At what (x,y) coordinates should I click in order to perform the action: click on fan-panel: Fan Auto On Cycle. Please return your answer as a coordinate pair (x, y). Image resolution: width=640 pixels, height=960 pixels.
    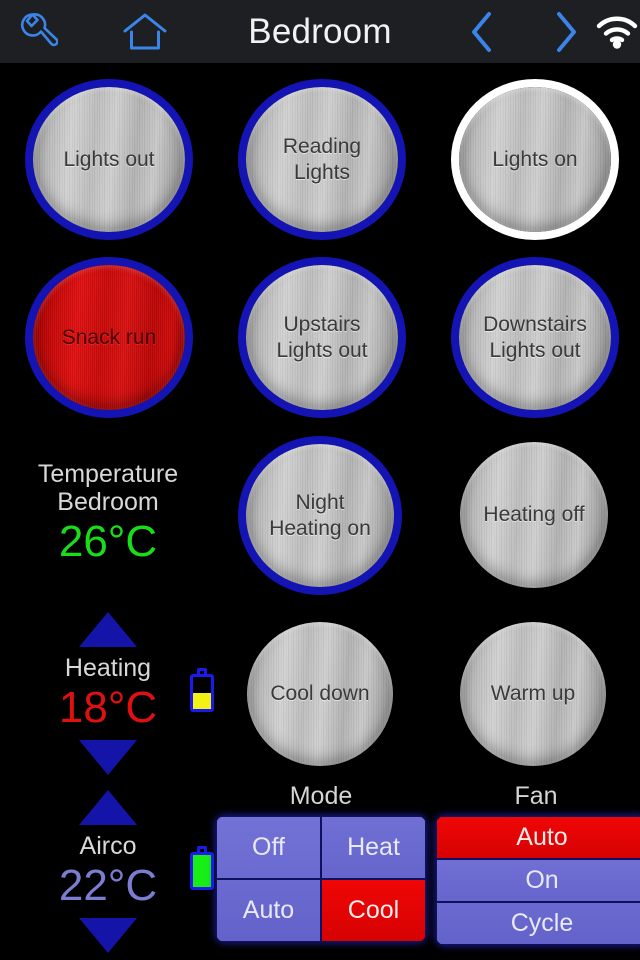
    Looking at the image, I should click on (538, 863).